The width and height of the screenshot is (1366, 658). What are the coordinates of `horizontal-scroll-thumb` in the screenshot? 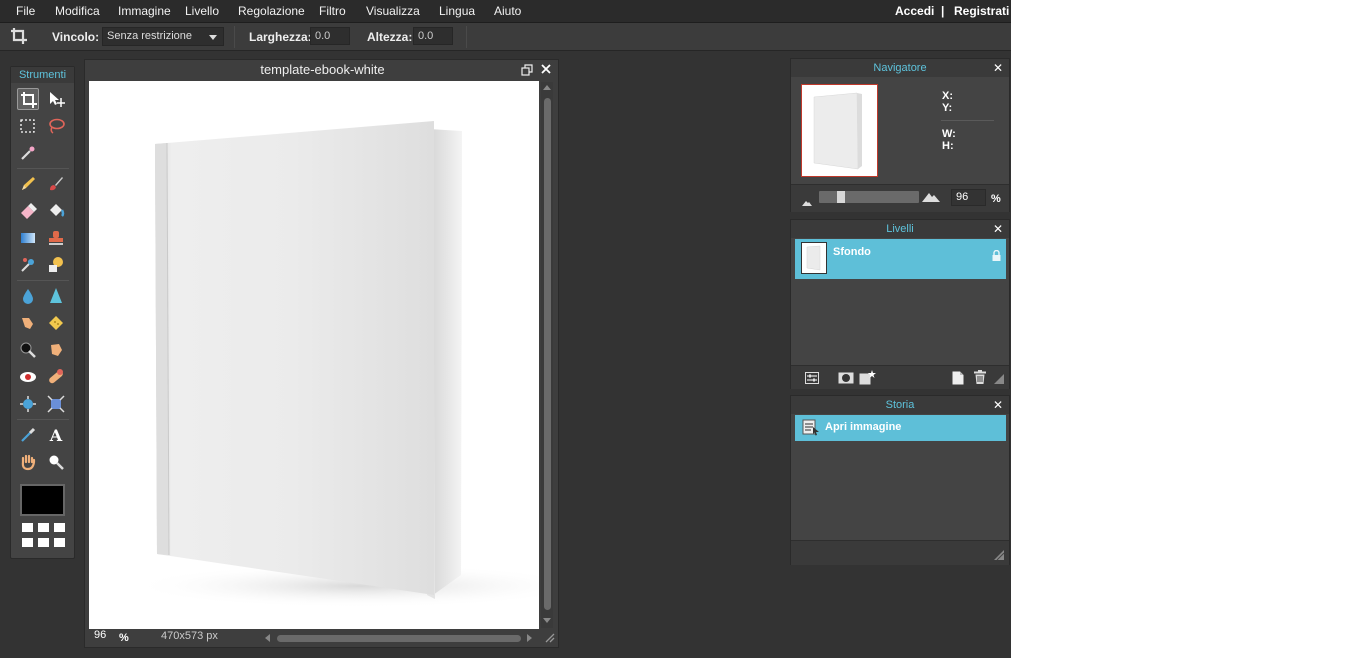 It's located at (399, 638).